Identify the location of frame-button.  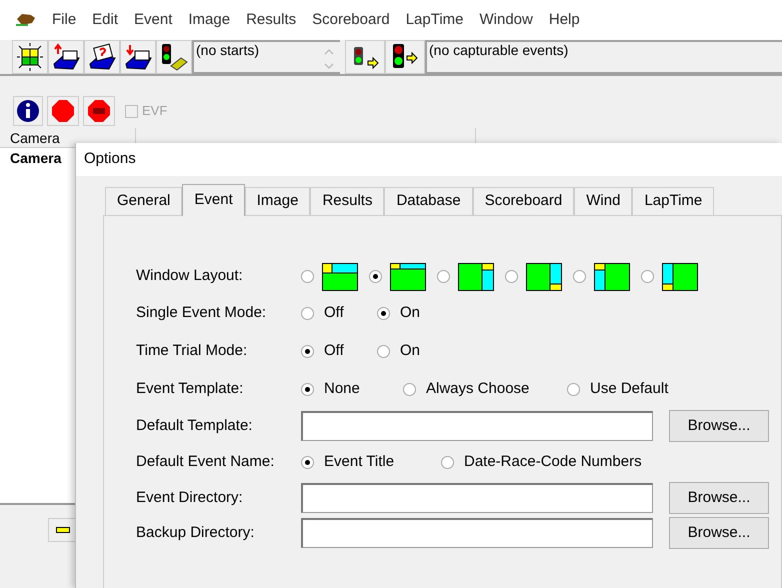
(30, 57).